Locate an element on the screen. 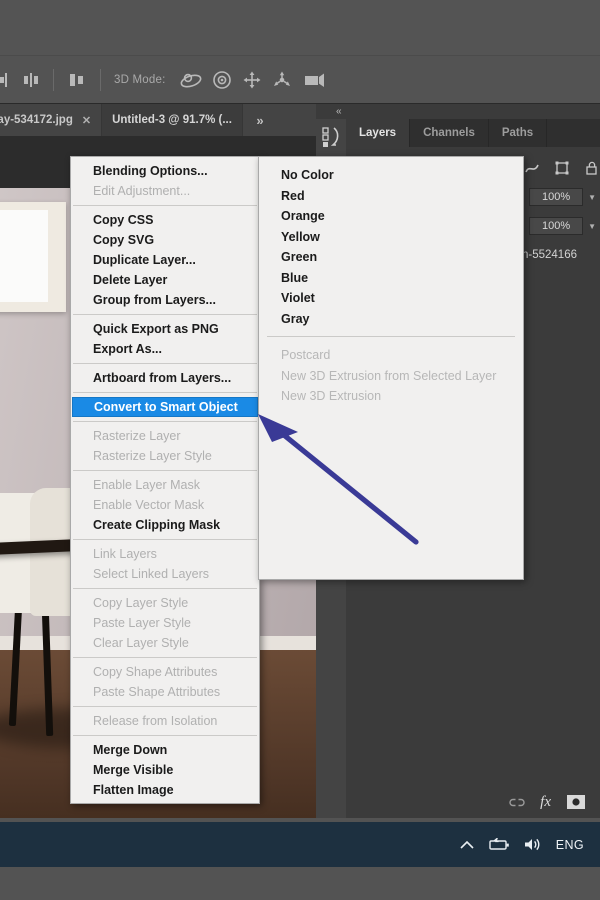 The width and height of the screenshot is (600, 900). fill-value: 100% is located at coordinates (556, 226).